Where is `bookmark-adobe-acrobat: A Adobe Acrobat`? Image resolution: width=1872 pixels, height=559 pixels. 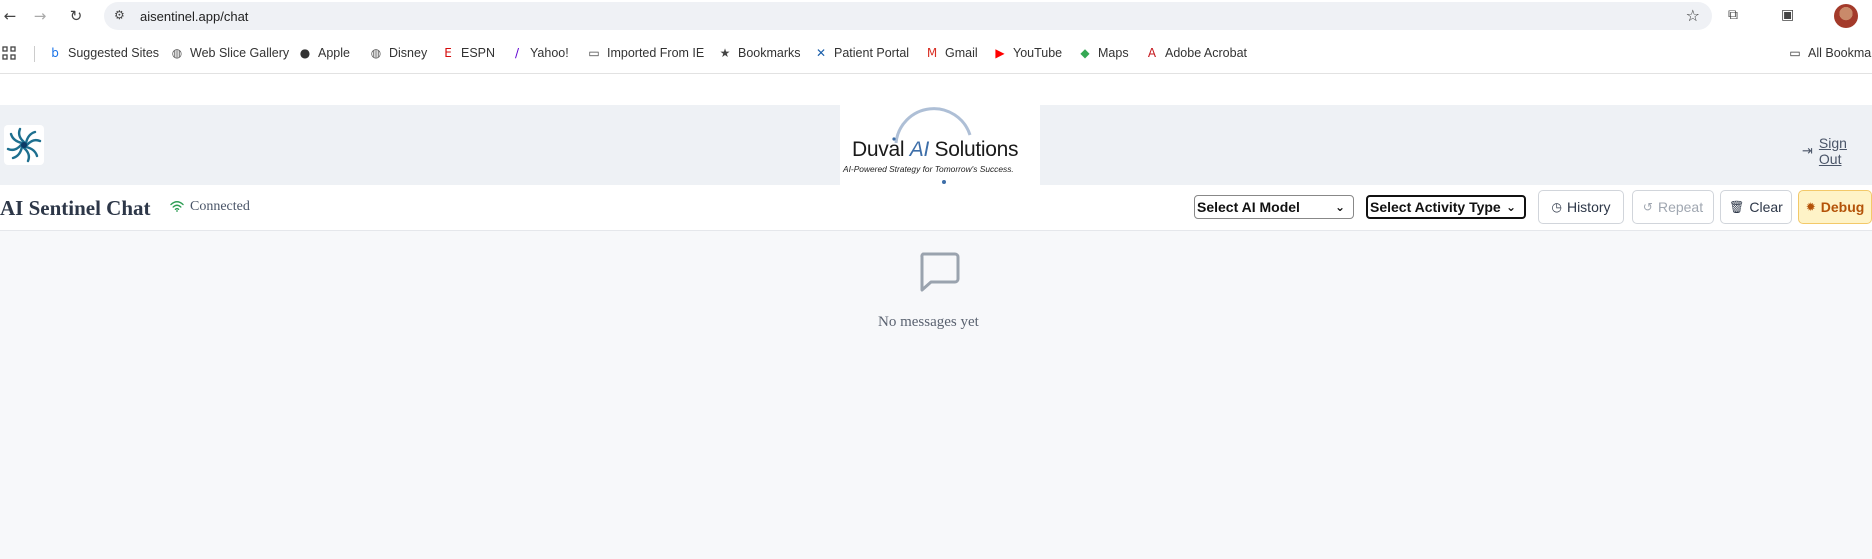 bookmark-adobe-acrobat: A Adobe Acrobat is located at coordinates (1196, 53).